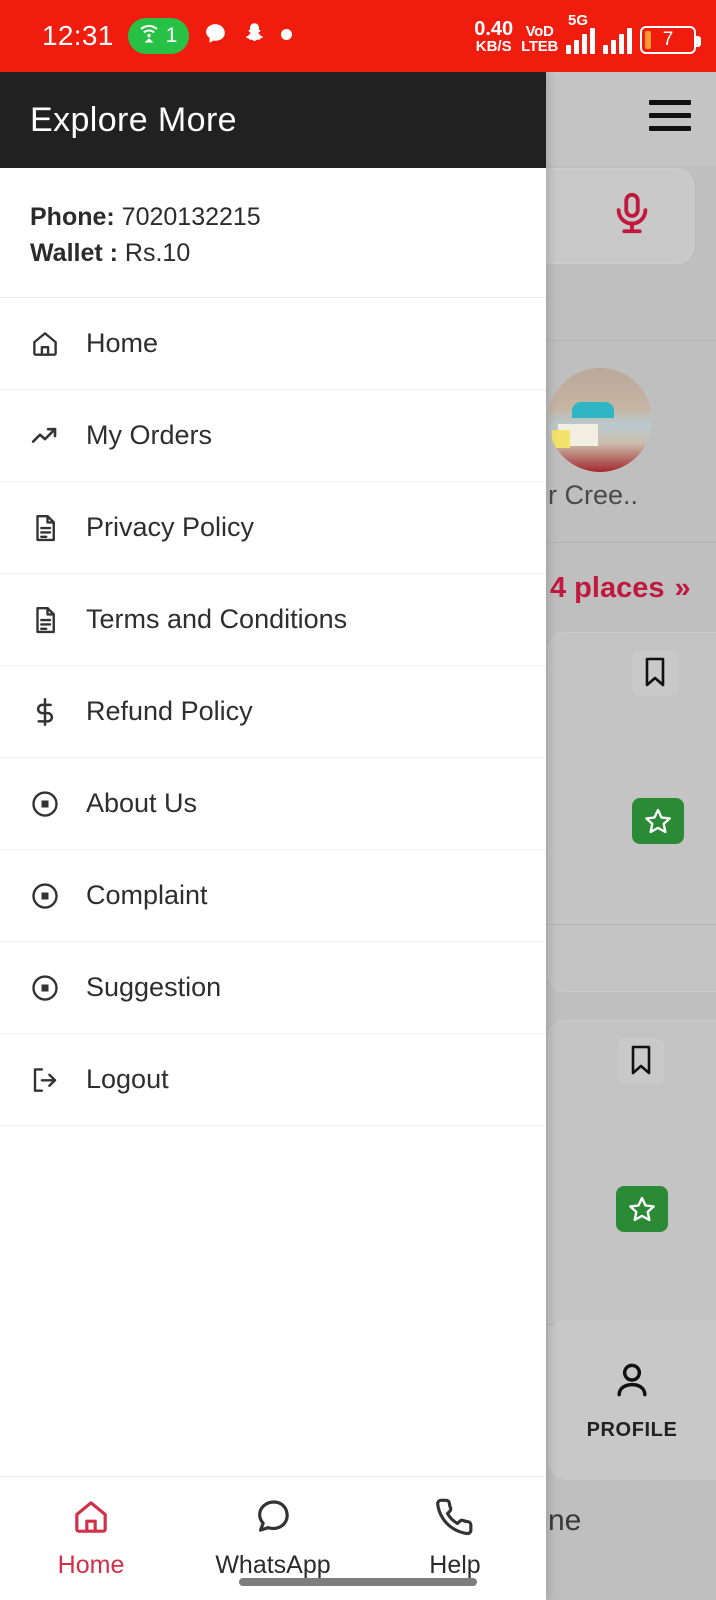 The width and height of the screenshot is (716, 1600). Describe the element at coordinates (565, 1520) in the screenshot. I see `background-tail-text: ne` at that location.